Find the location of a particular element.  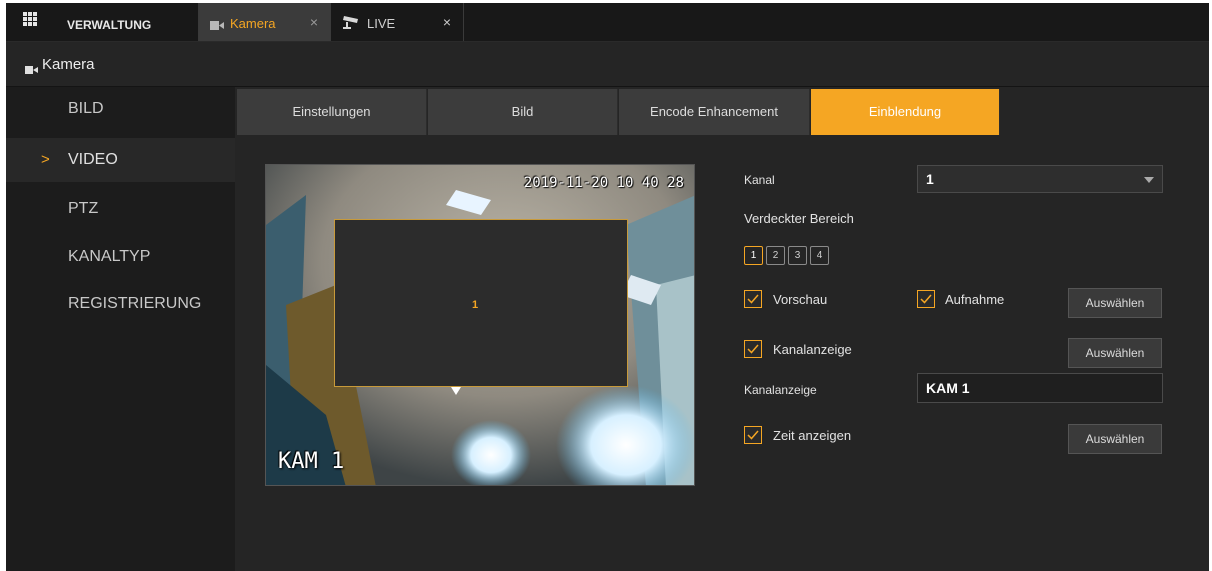

region-button-2: 2 is located at coordinates (775, 255).